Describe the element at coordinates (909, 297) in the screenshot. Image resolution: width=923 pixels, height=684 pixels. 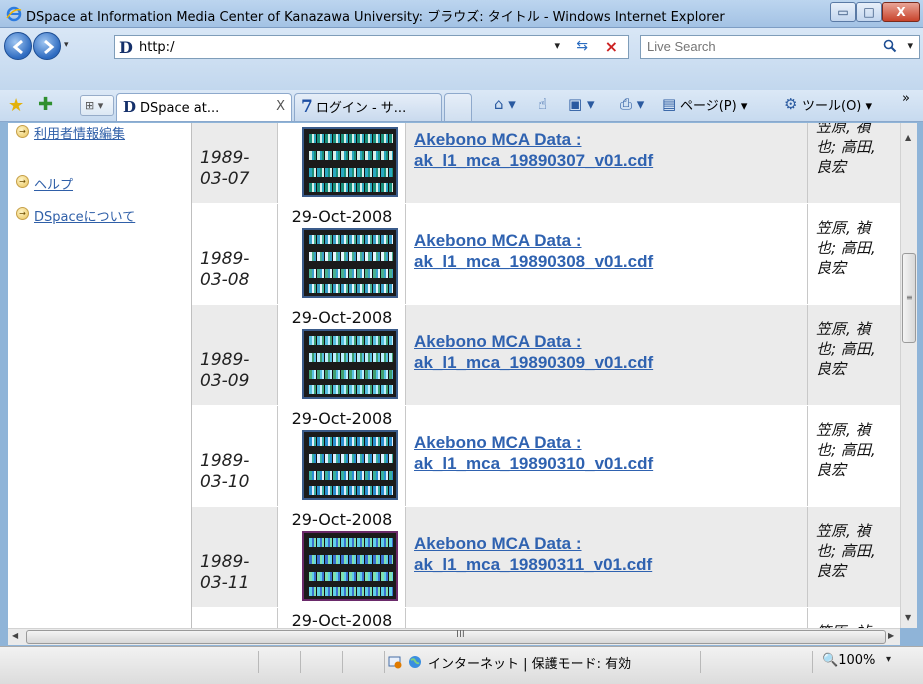
I see `scroll-grip-icon: ≡` at that location.